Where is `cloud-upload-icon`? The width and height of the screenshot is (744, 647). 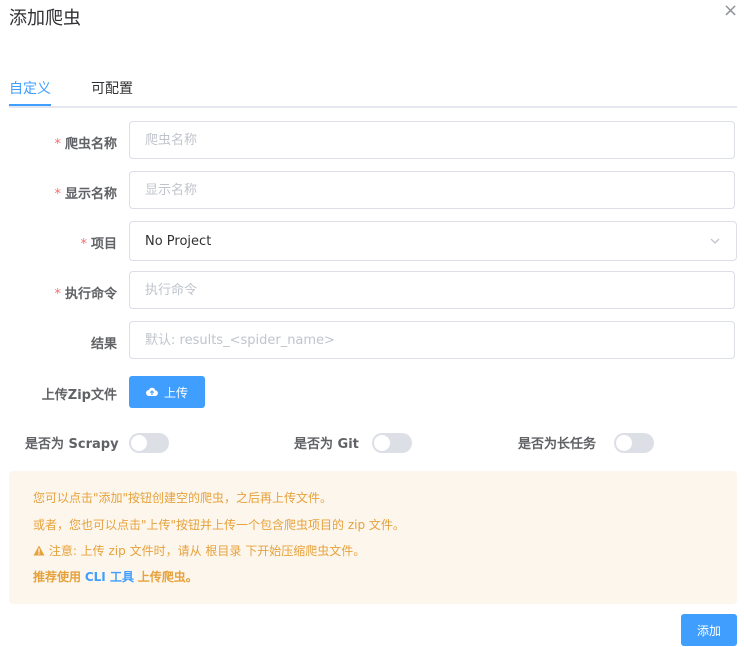 cloud-upload-icon is located at coordinates (151, 392).